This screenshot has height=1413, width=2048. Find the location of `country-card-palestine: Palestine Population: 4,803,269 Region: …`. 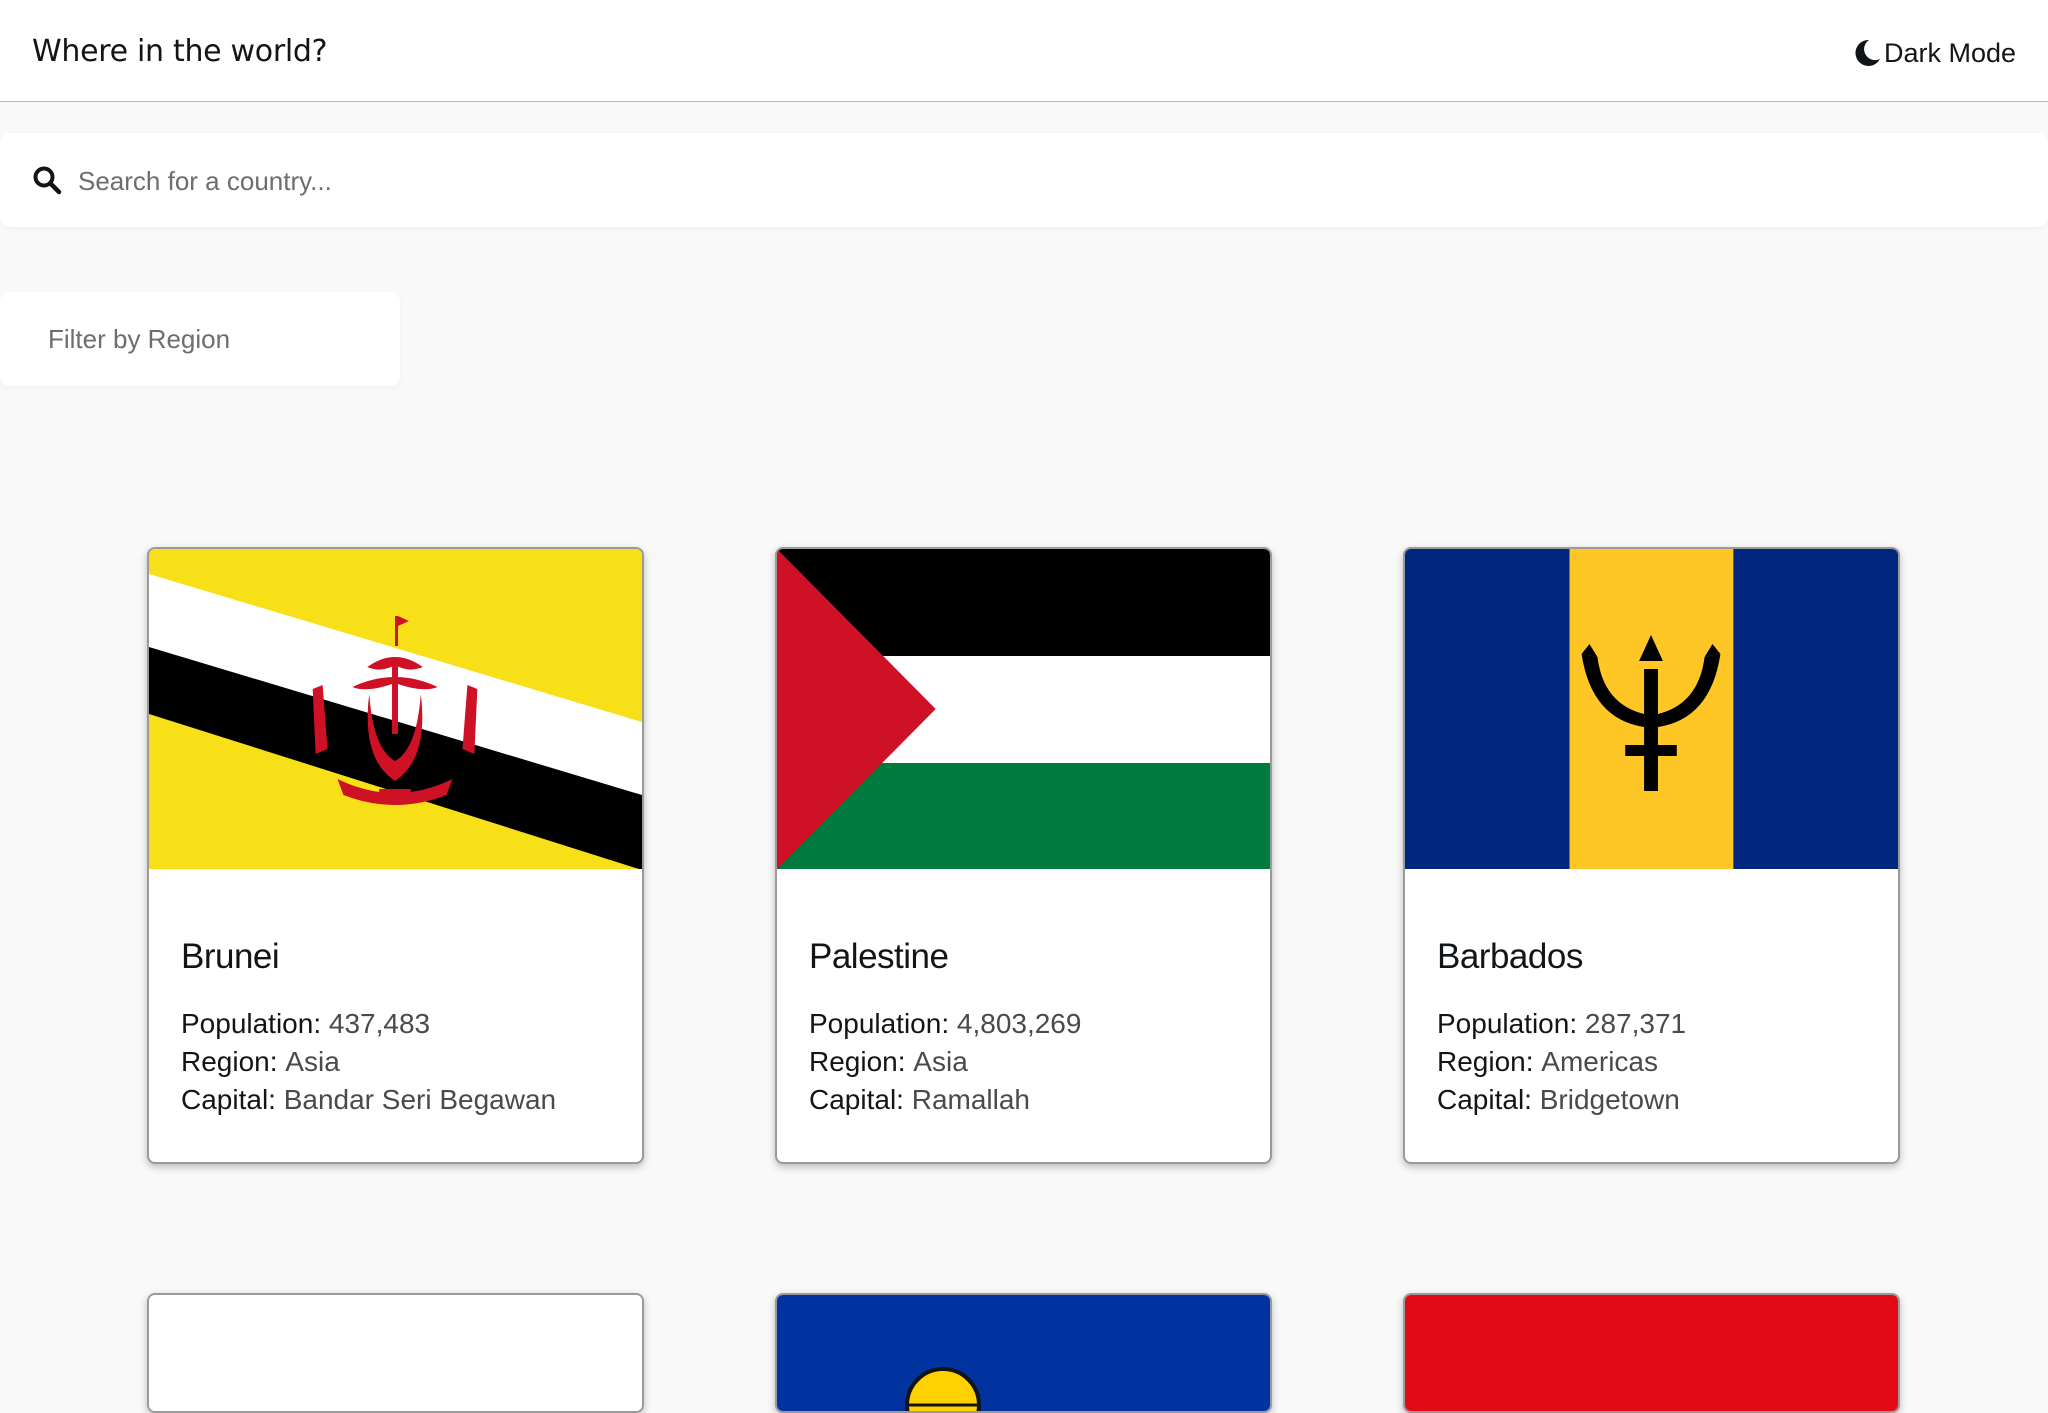

country-card-palestine: Palestine Population: 4,803,269 Region: … is located at coordinates (1023, 855).